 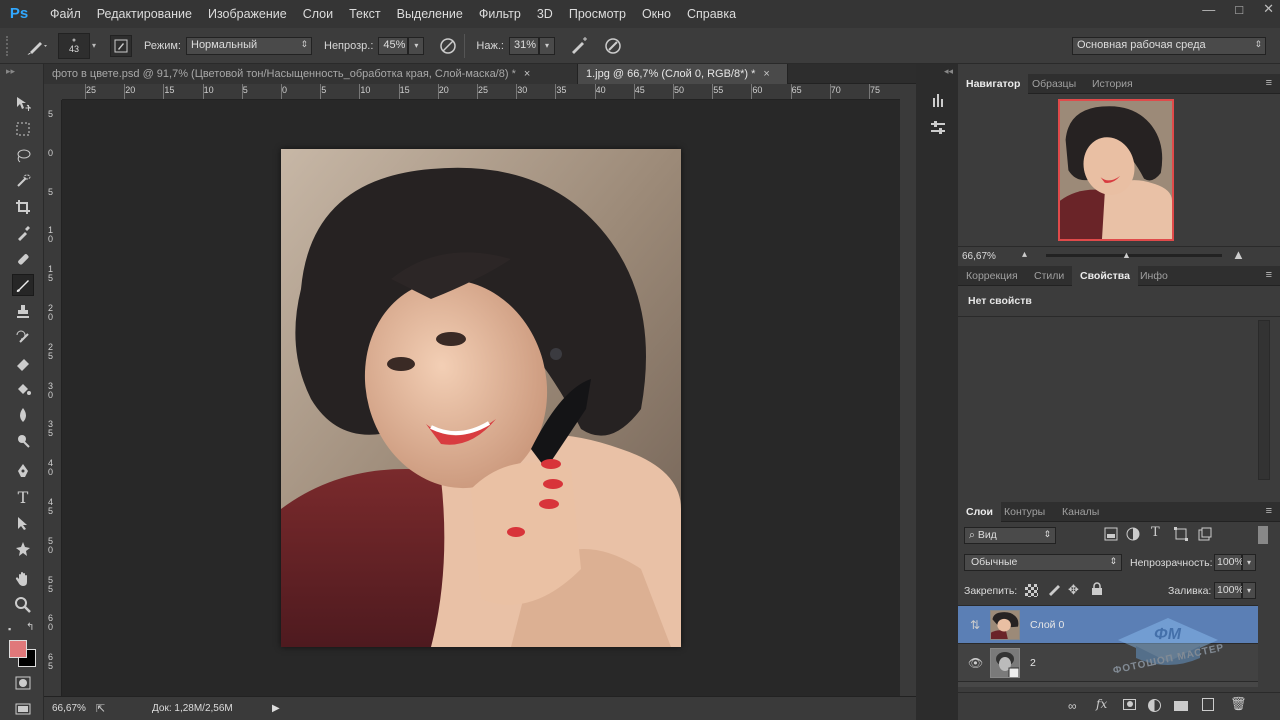 What do you see at coordinates (992, 276) in the screenshot?
I see `tab-adjustments: Коррекция` at bounding box center [992, 276].